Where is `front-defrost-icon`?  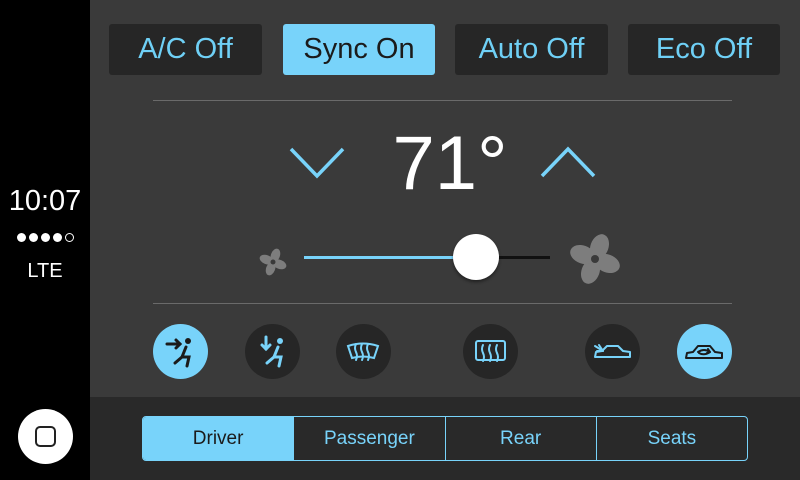 front-defrost-icon is located at coordinates (363, 351).